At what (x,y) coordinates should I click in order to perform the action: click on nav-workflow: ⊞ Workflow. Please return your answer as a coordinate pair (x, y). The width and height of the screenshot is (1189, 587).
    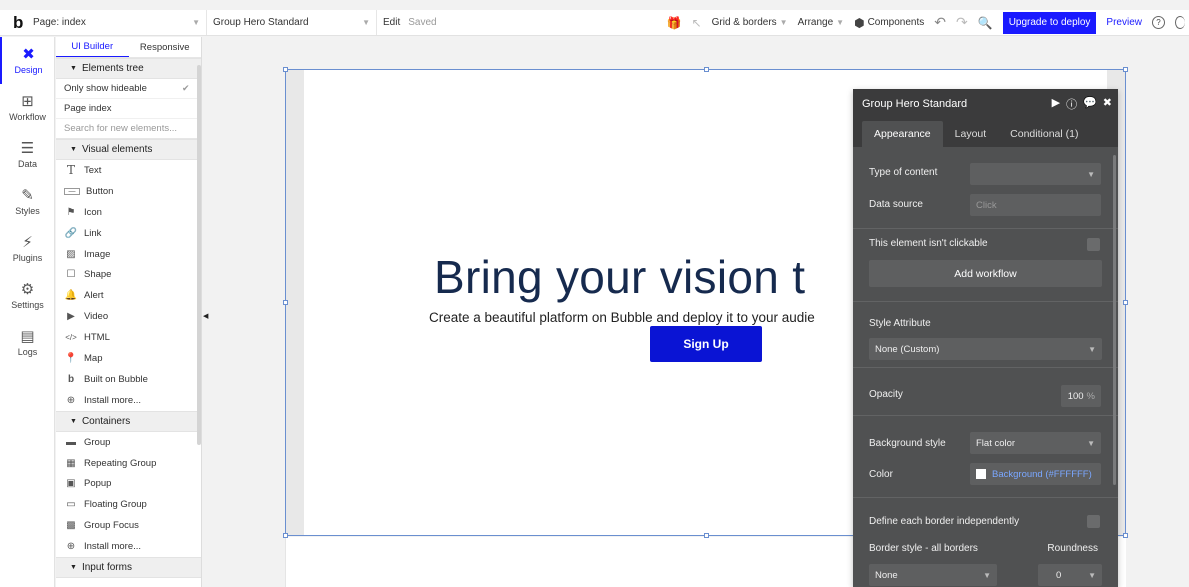
    Looking at the image, I should click on (27, 107).